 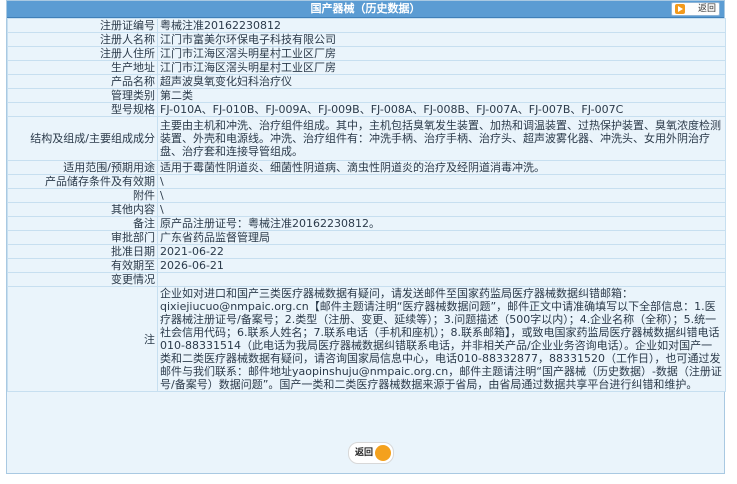 I want to click on field-label: 注册人住所, so click(x=82, y=53).